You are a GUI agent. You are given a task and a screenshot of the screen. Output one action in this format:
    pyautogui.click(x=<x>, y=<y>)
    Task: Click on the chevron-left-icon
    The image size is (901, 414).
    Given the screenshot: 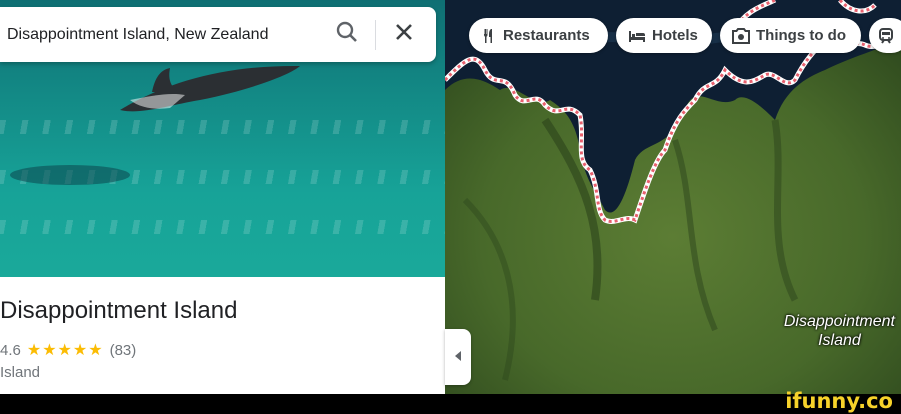 What is the action you would take?
    pyautogui.click(x=458, y=357)
    